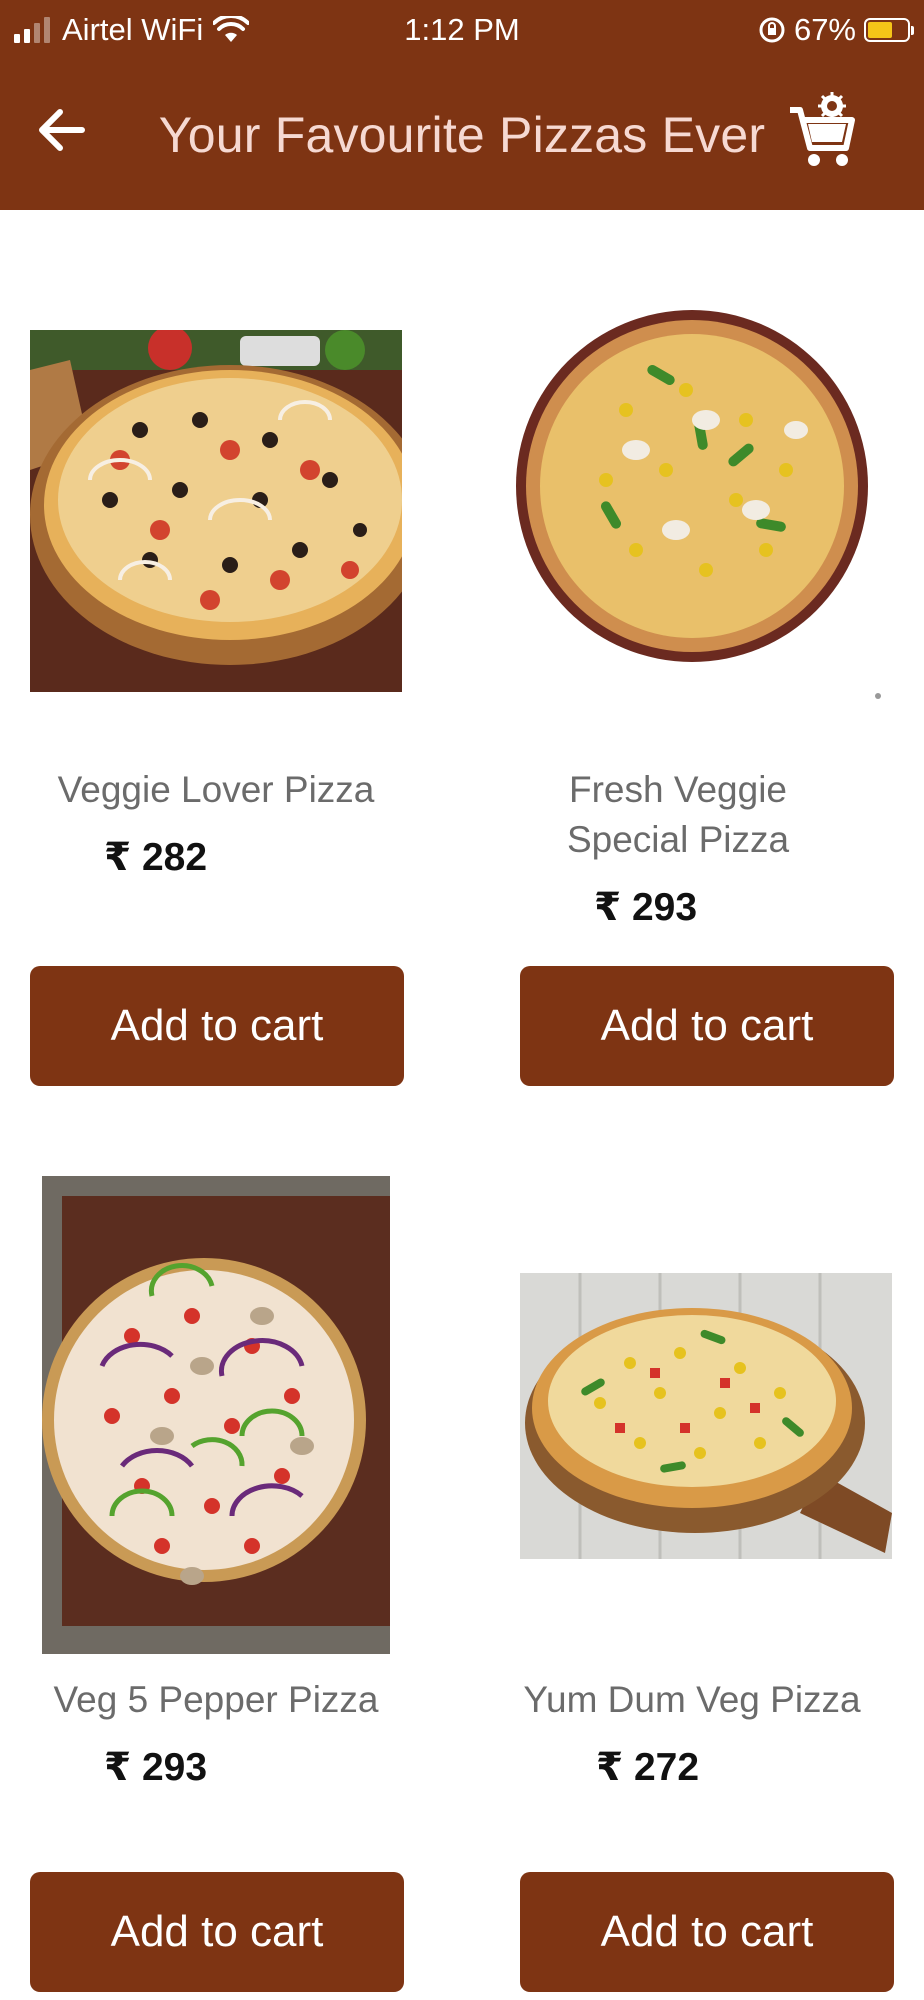 Image resolution: width=924 pixels, height=2000 pixels. What do you see at coordinates (692, 1699) in the screenshot?
I see `product-name: Yum Dum Veg Pizza` at bounding box center [692, 1699].